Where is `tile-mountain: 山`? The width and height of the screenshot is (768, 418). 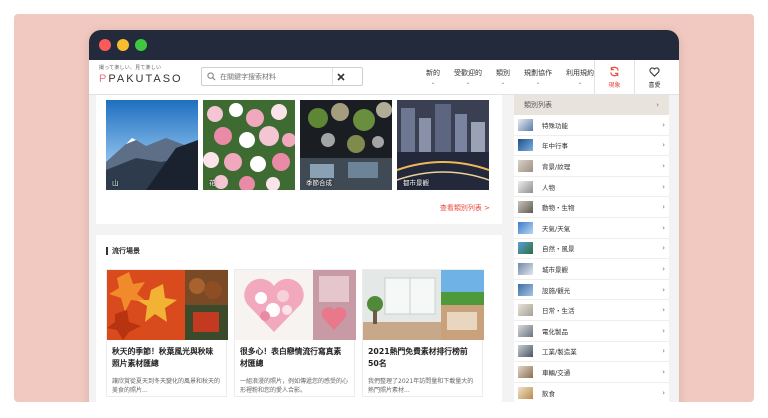
tile-mountain: 山 is located at coordinates (152, 145).